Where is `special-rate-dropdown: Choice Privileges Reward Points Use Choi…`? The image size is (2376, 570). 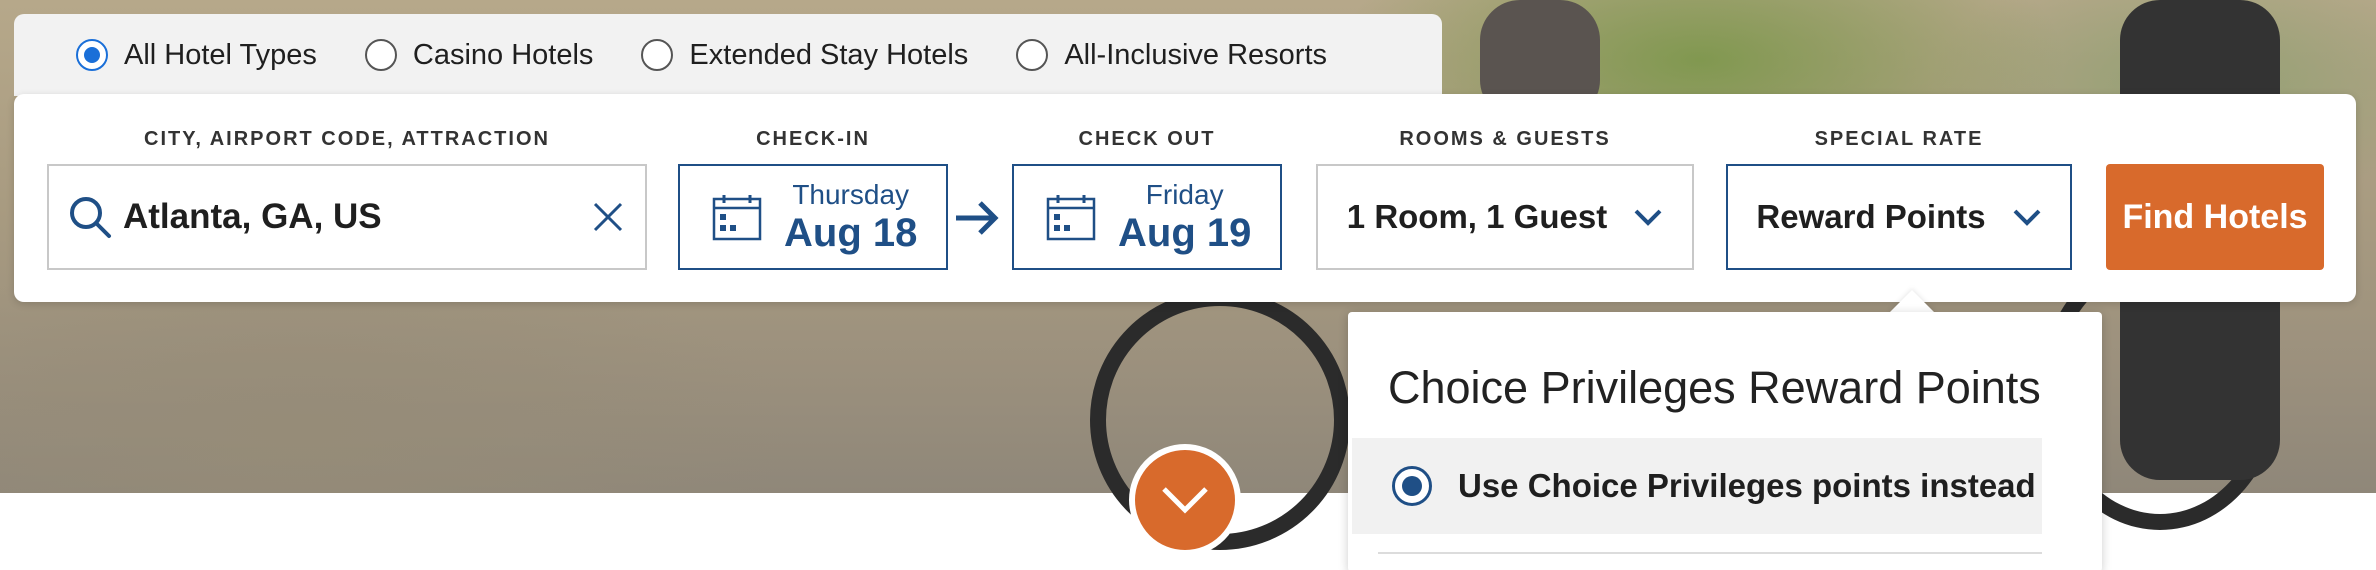 special-rate-dropdown: Choice Privileges Reward Points Use Choi… is located at coordinates (1725, 441).